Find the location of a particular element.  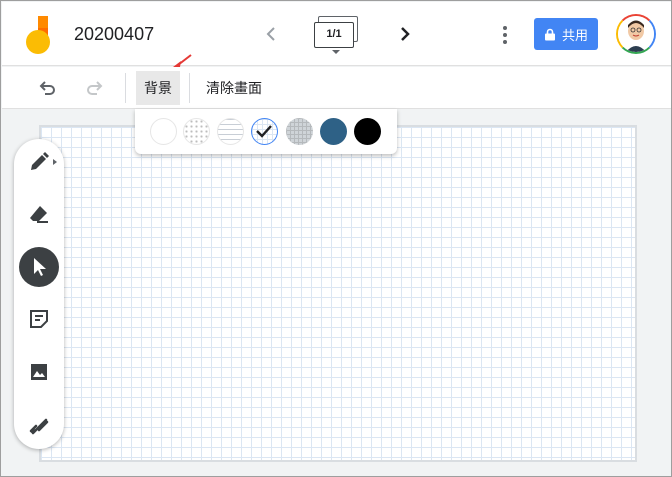

avatar is located at coordinates (636, 34).